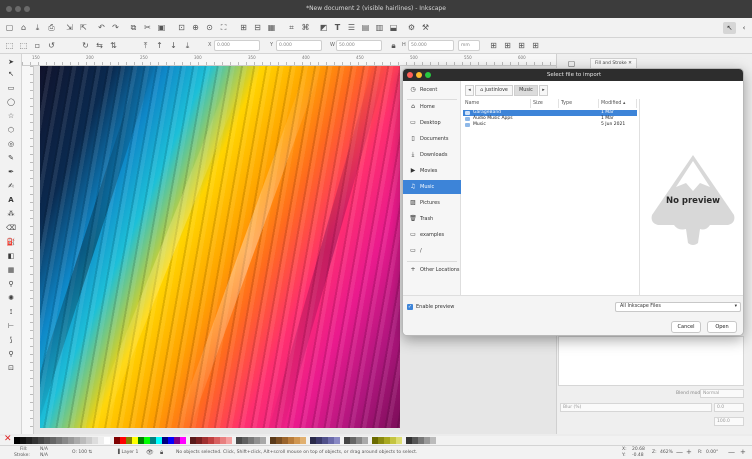 This screenshot has height=459, width=752. I want to click on lpe-tool-icon: ⟆, so click(11, 340).